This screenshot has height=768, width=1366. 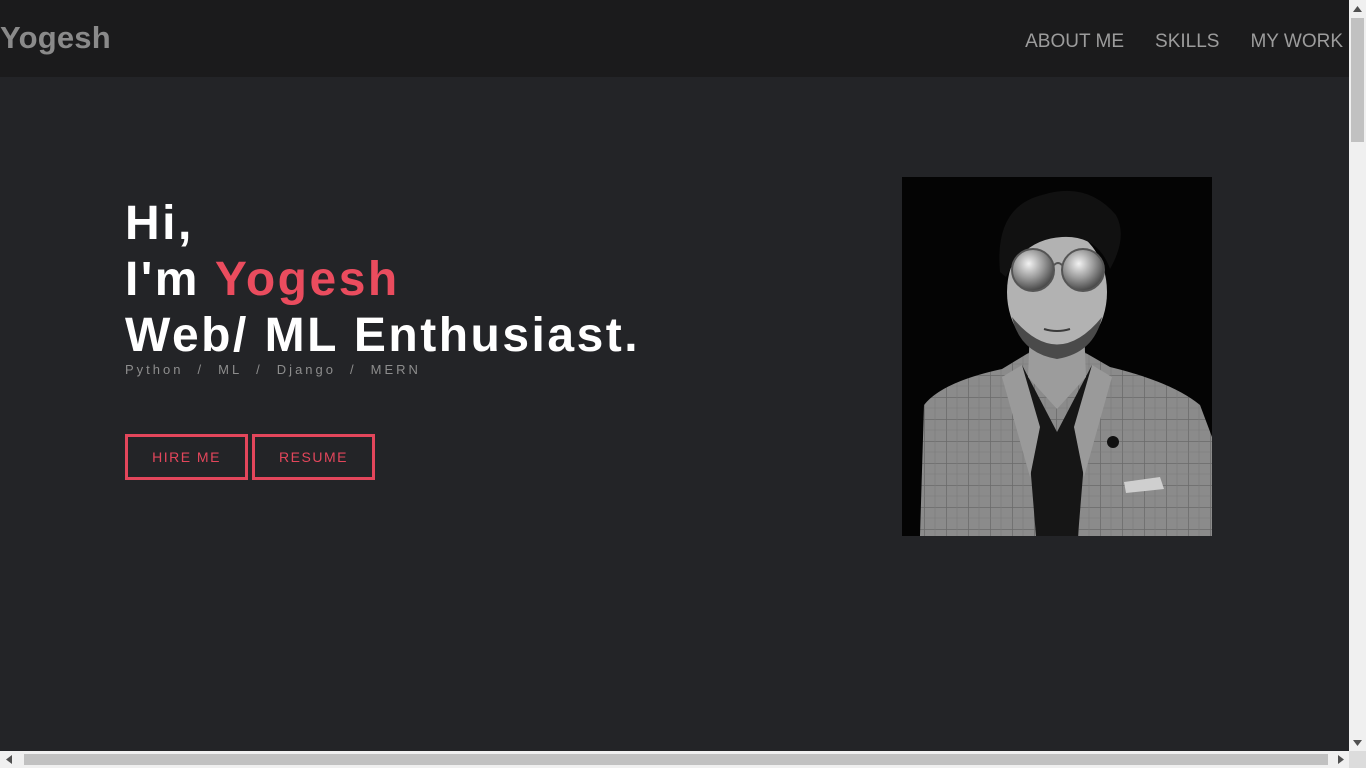 What do you see at coordinates (1357, 375) in the screenshot?
I see `vertical-scrollbar` at bounding box center [1357, 375].